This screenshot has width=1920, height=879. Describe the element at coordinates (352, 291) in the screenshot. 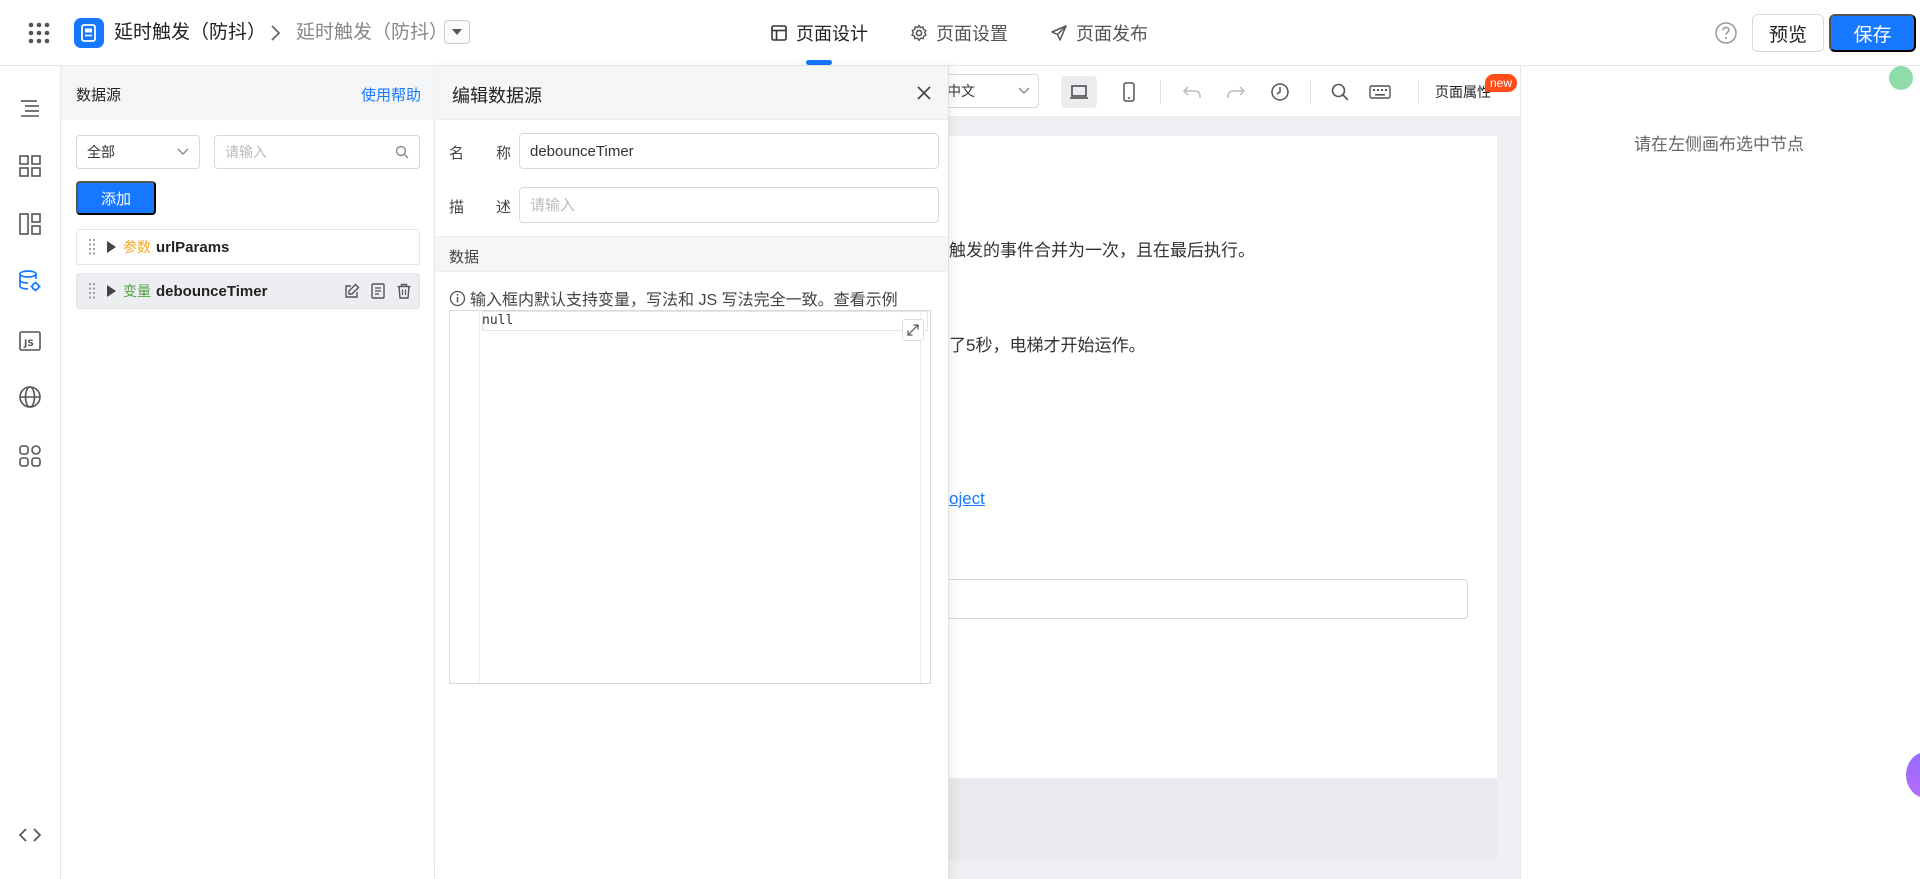

I see `edit-icon` at that location.